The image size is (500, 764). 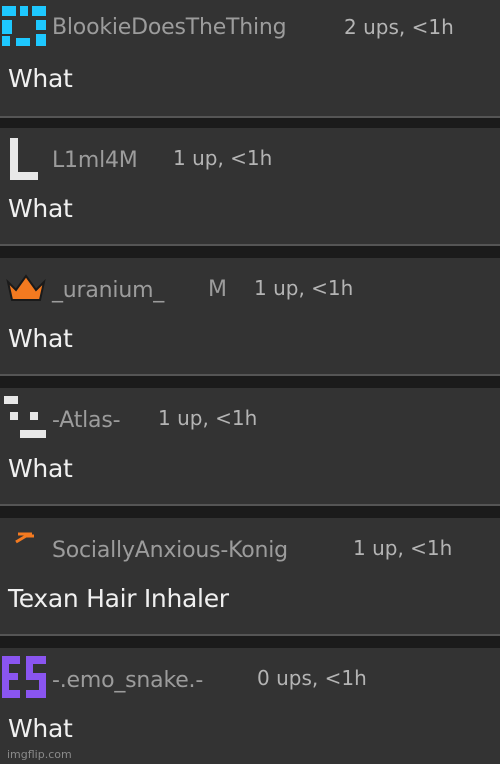 What do you see at coordinates (399, 27) in the screenshot?
I see `comment-stats: 2 ups, <1h` at bounding box center [399, 27].